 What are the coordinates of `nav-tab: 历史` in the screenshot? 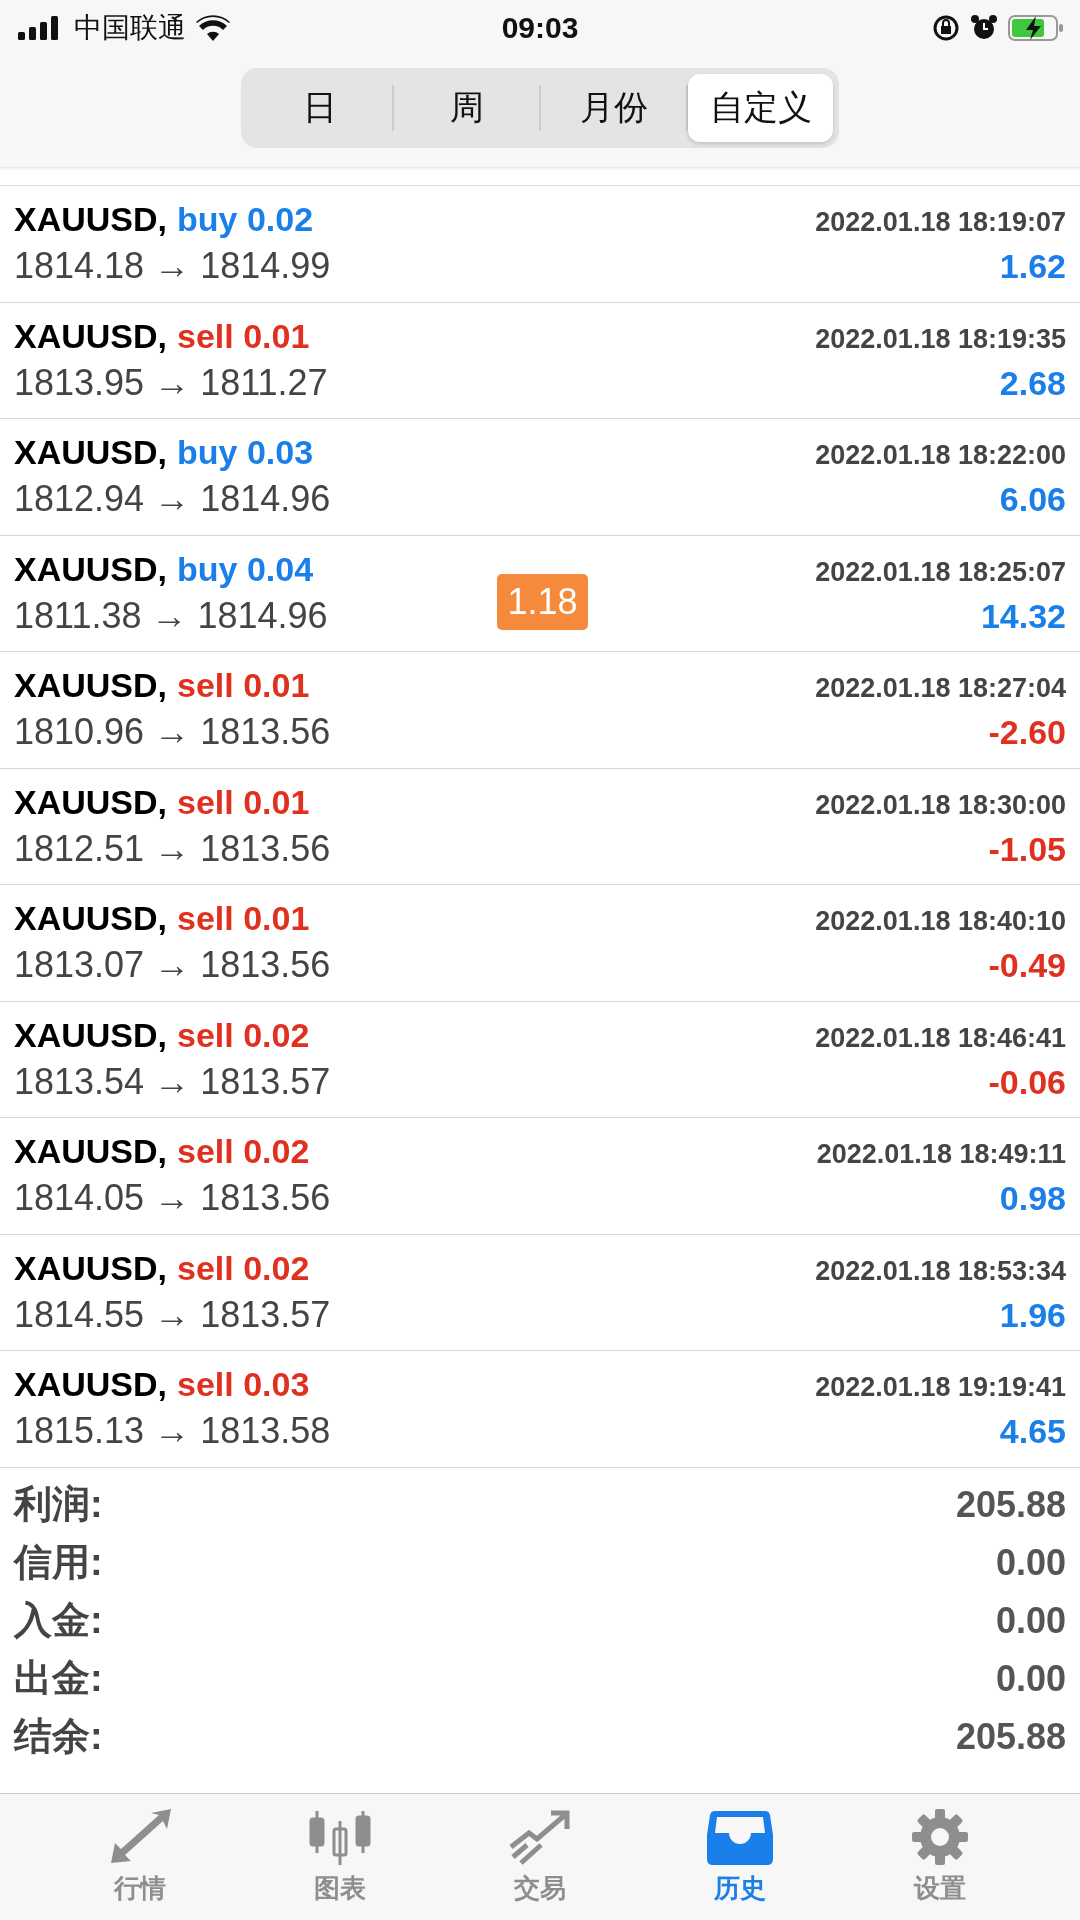 It's located at (740, 1857).